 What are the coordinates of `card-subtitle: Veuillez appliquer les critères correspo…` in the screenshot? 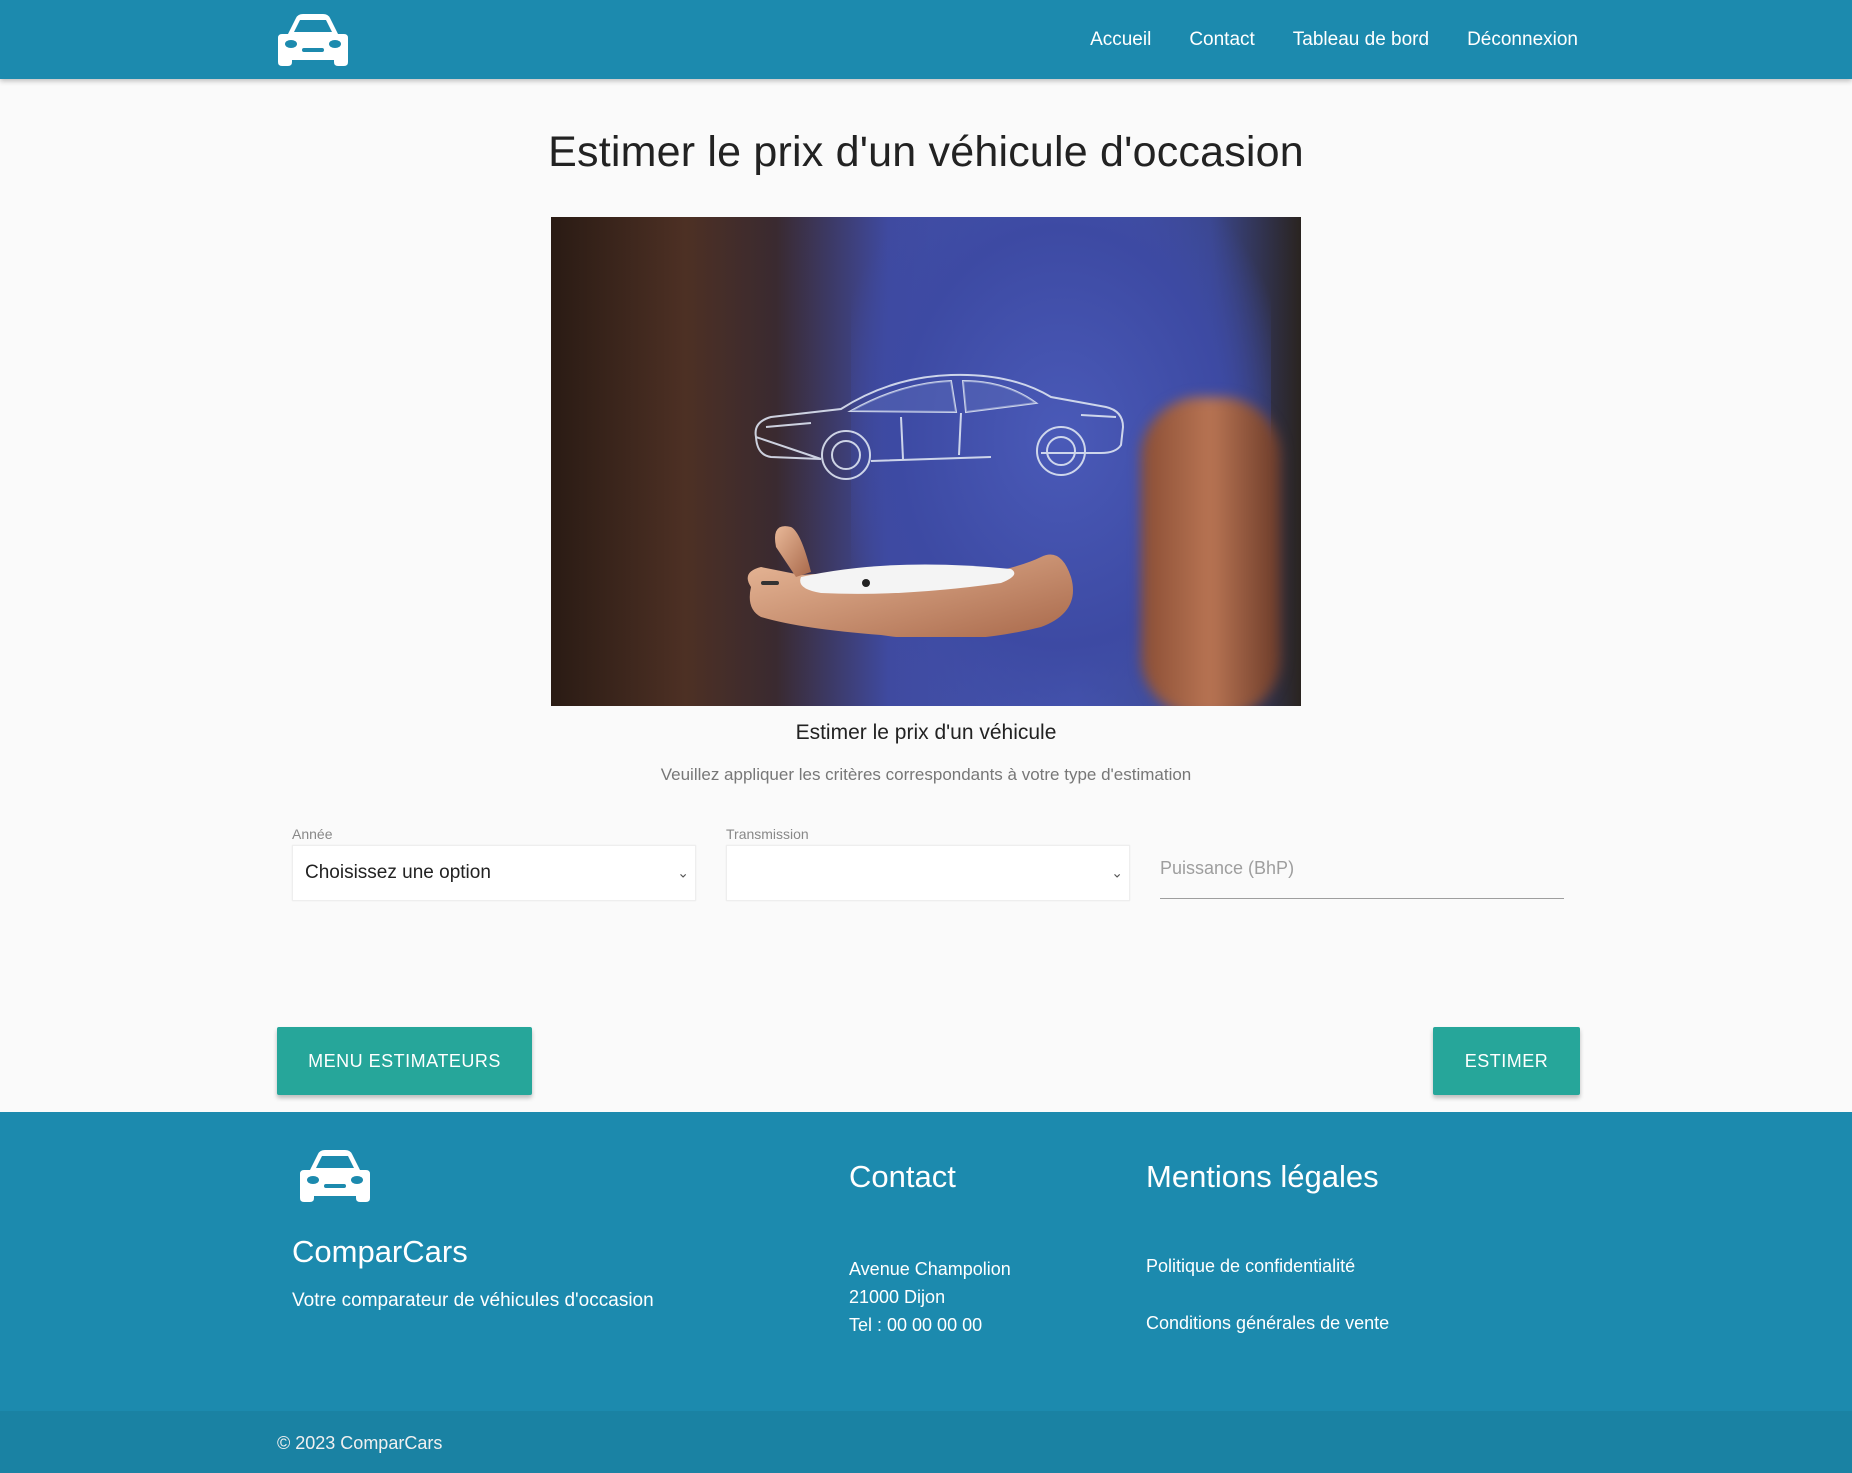 It's located at (926, 774).